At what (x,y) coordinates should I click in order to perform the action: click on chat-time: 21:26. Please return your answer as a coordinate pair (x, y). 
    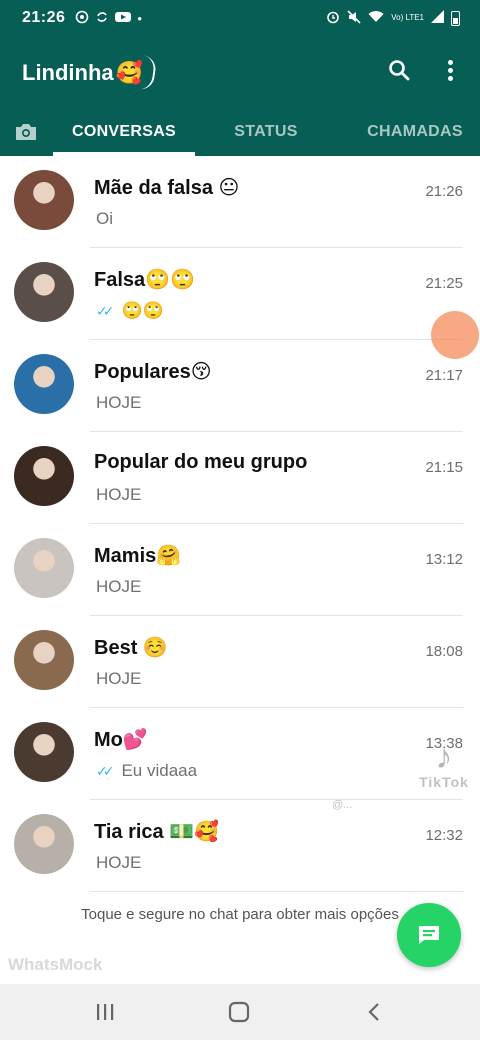
    Looking at the image, I should click on (444, 191).